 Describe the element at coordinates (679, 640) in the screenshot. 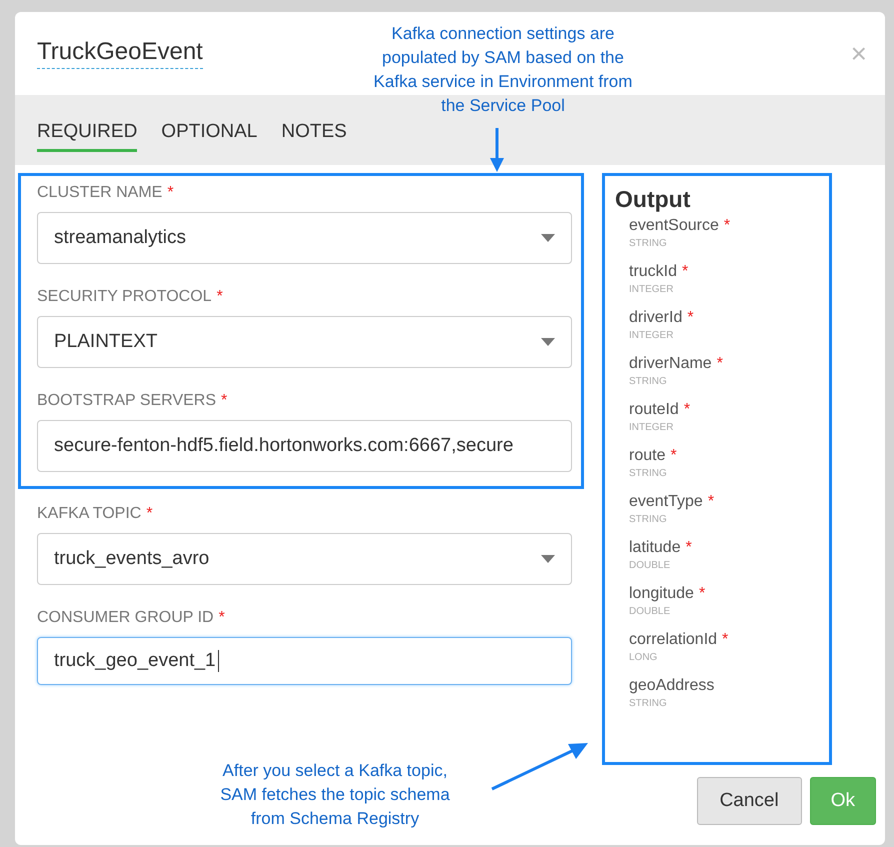

I see `field-name: correlationId *` at that location.